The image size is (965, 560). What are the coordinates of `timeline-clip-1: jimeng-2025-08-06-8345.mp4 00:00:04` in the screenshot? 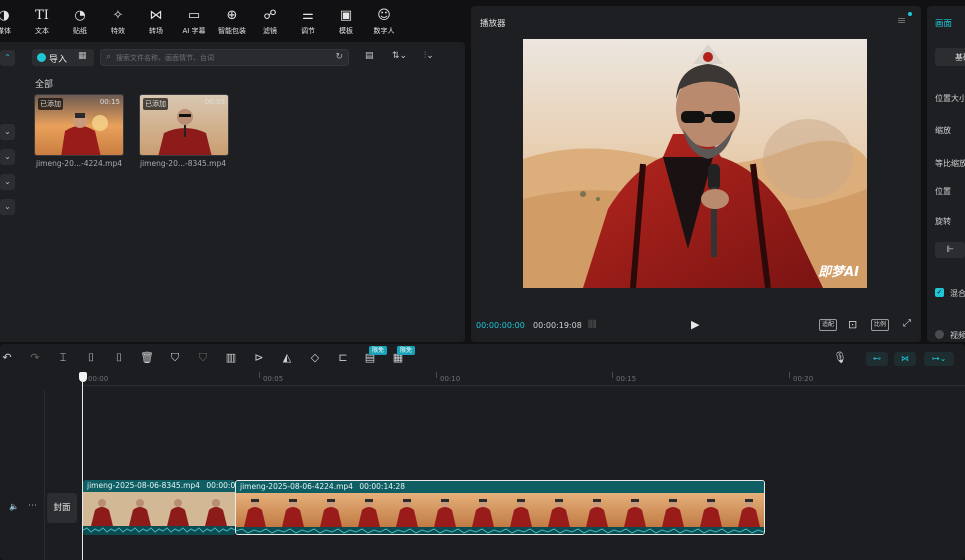 It's located at (159, 507).